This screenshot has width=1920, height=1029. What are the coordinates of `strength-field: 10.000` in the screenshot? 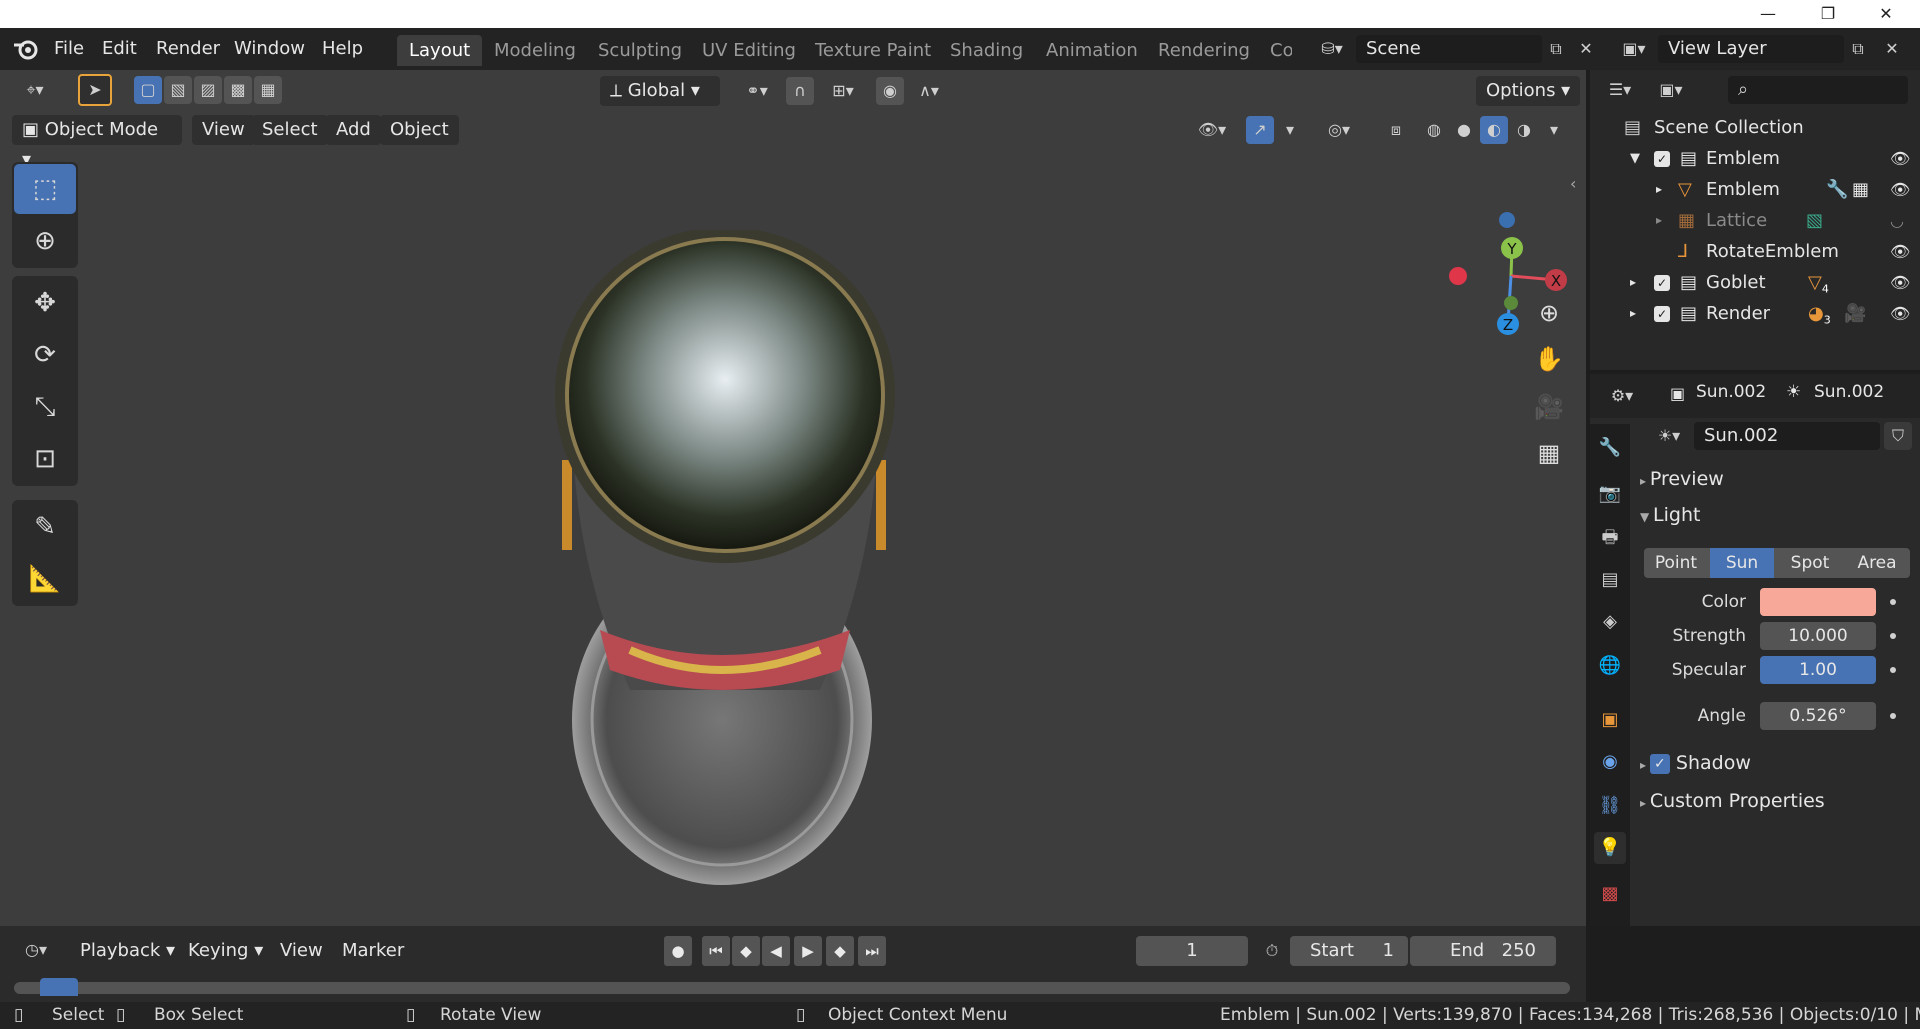 It's located at (1818, 636).